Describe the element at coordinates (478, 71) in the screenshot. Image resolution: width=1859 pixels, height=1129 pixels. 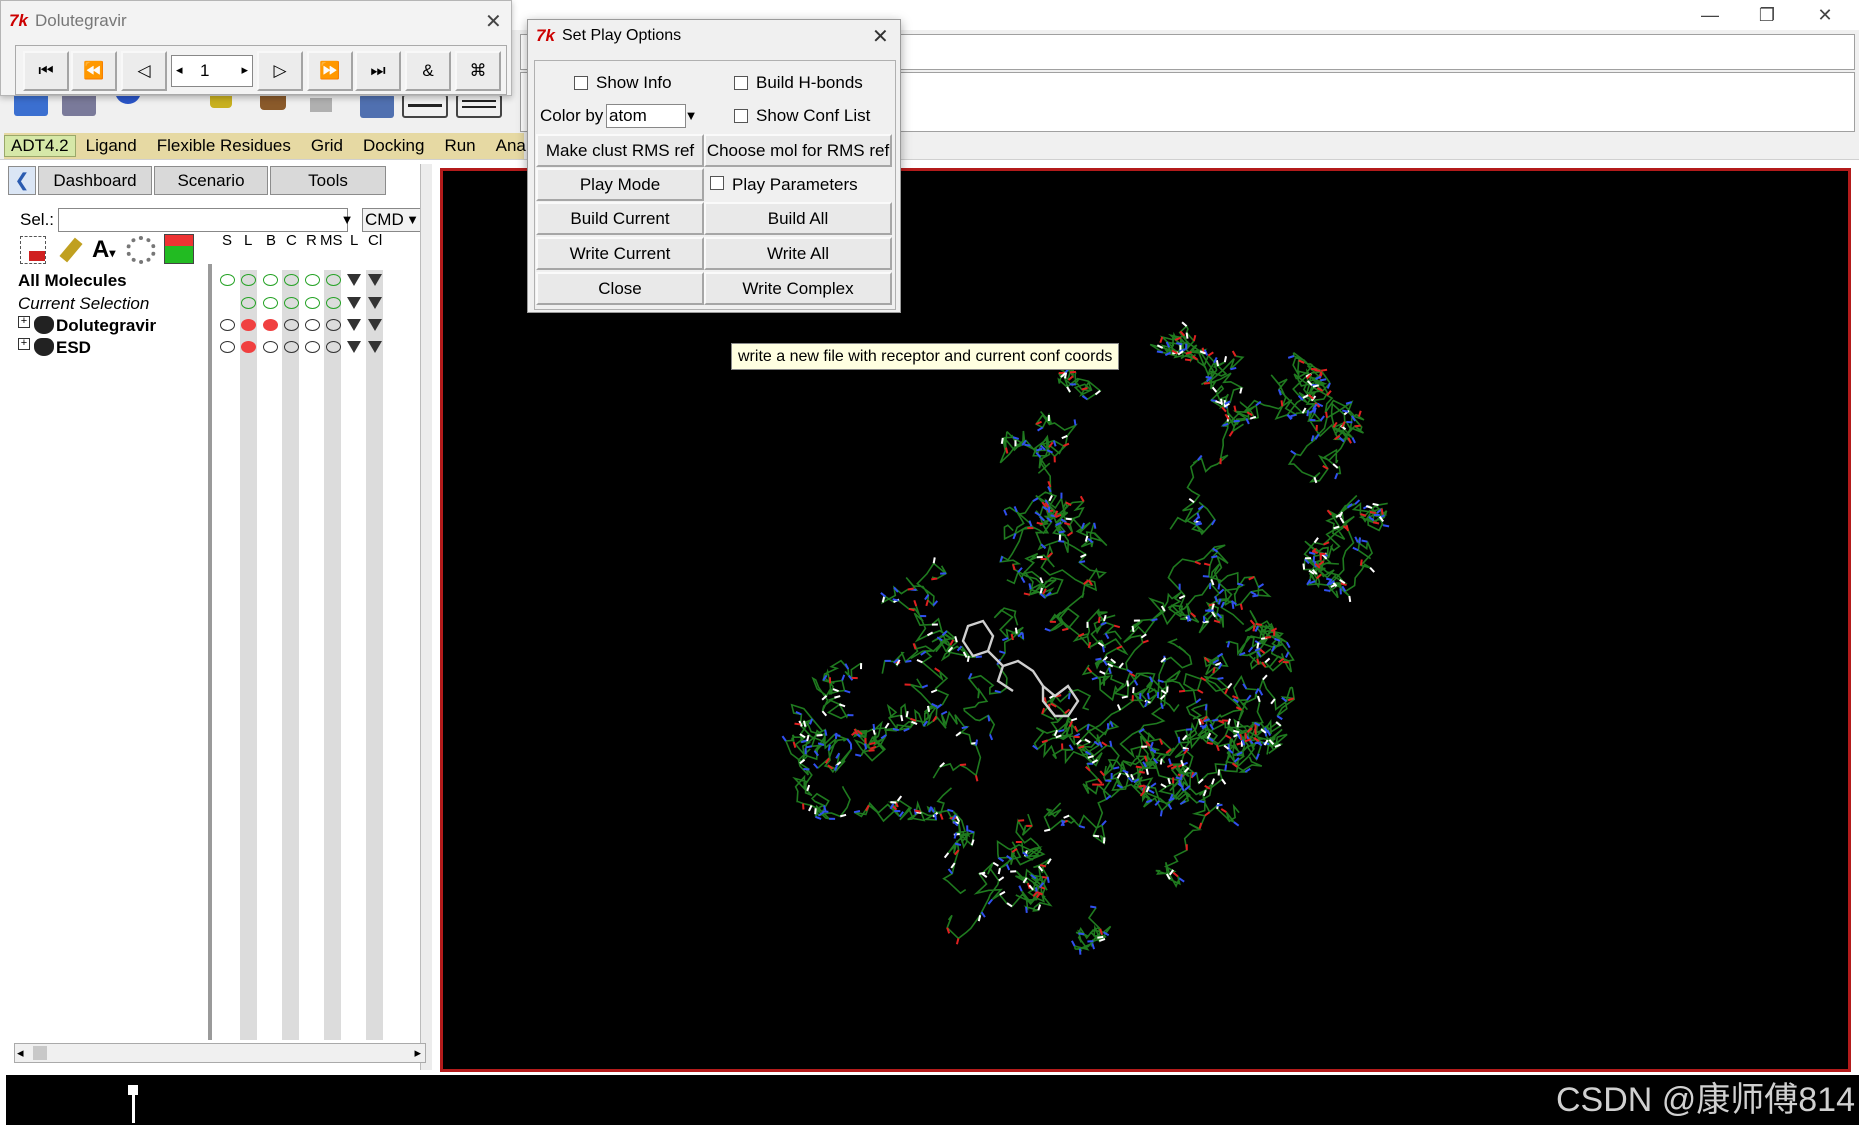
I see `settings-button: ⌘` at that location.